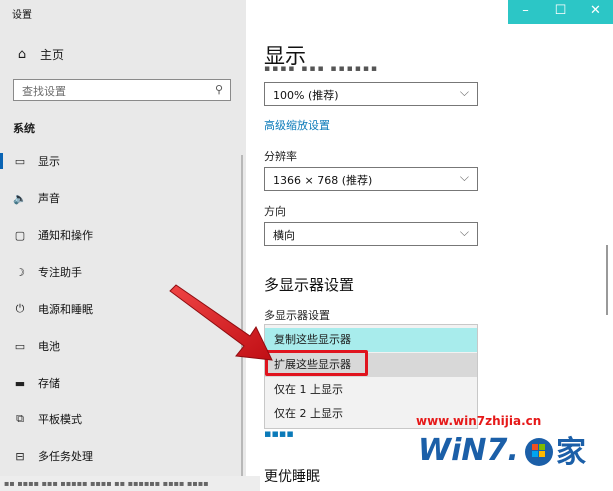  Describe the element at coordinates (316, 363) in the screenshot. I see `annotation-highlight-box` at that location.